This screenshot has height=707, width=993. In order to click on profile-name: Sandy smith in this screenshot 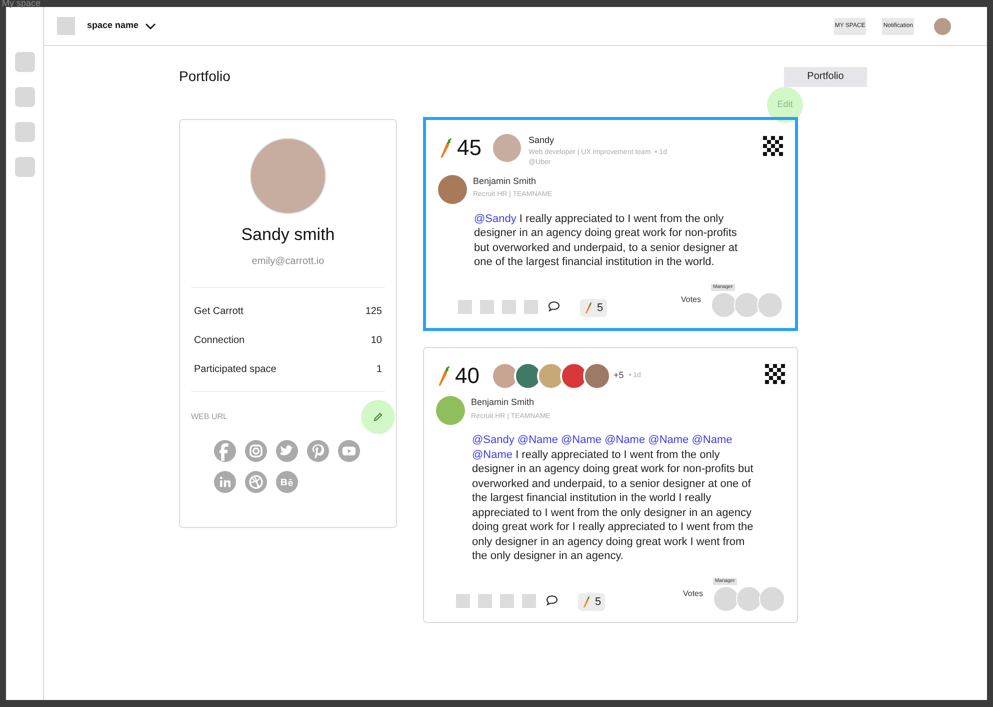, I will do `click(288, 235)`.